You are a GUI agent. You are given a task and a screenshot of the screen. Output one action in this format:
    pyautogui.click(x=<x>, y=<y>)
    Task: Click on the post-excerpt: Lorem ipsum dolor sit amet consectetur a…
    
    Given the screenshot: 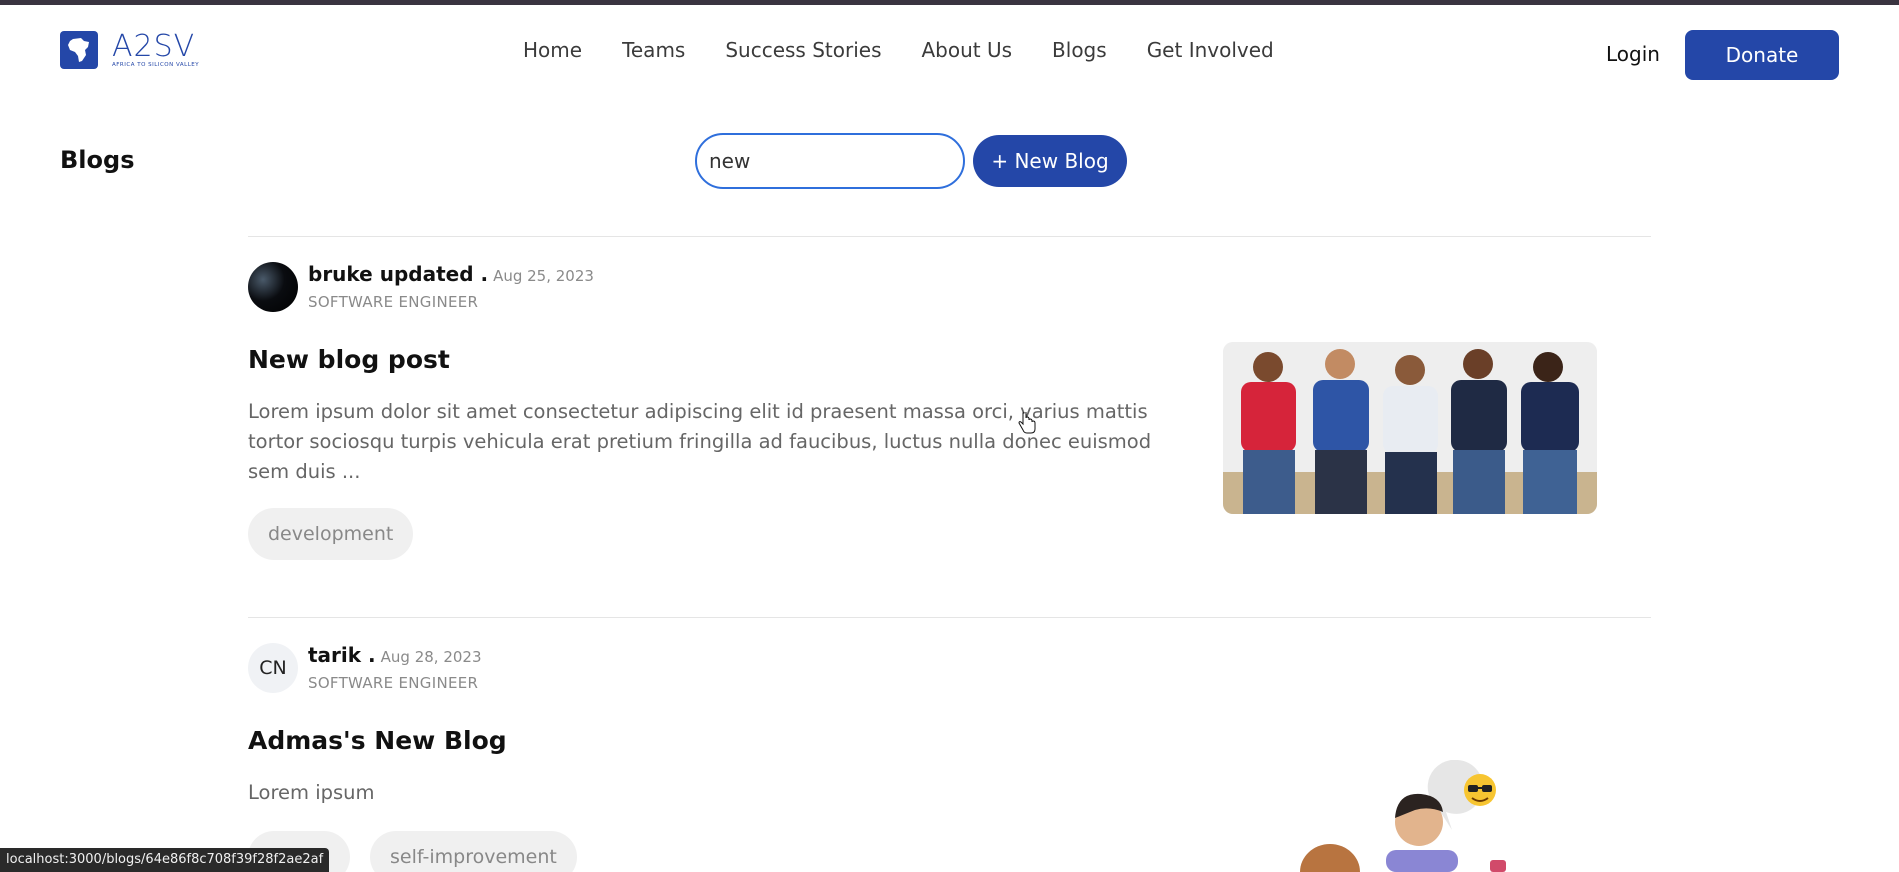 What is the action you would take?
    pyautogui.click(x=700, y=441)
    